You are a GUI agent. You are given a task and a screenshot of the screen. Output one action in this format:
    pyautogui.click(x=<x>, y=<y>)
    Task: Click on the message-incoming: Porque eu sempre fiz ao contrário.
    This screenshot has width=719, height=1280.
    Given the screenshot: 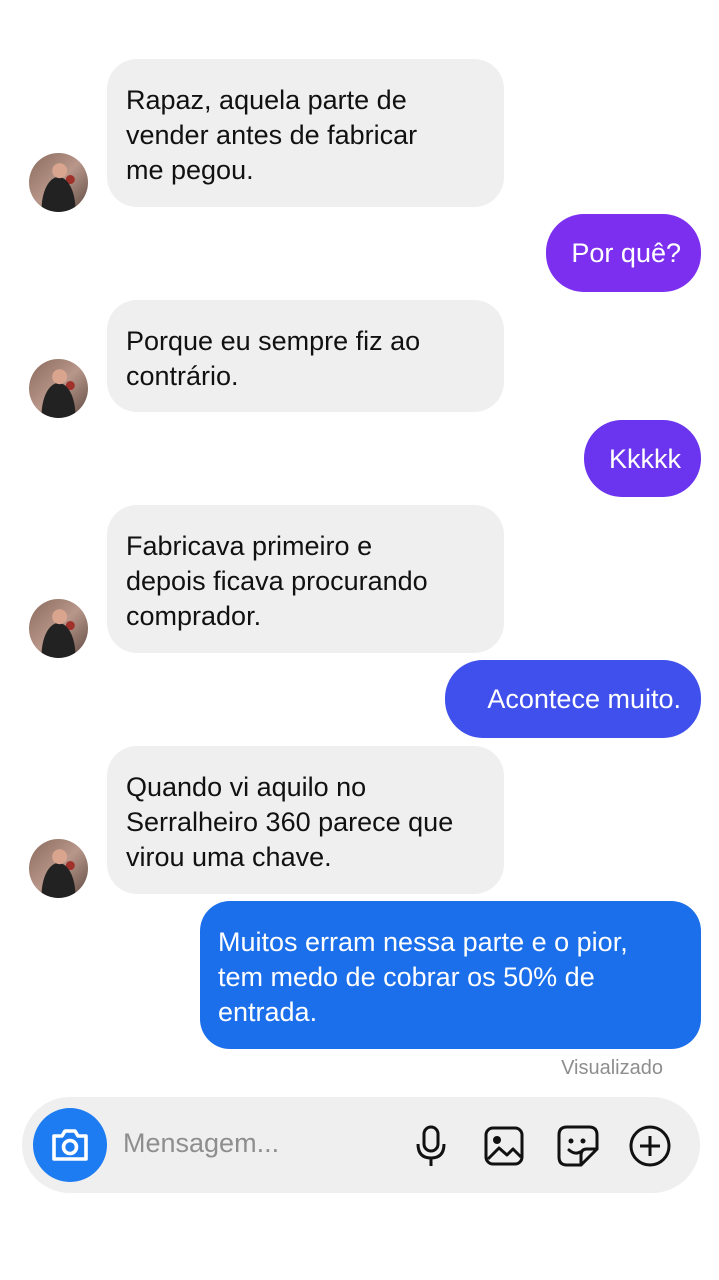 What is the action you would take?
    pyautogui.click(x=305, y=356)
    